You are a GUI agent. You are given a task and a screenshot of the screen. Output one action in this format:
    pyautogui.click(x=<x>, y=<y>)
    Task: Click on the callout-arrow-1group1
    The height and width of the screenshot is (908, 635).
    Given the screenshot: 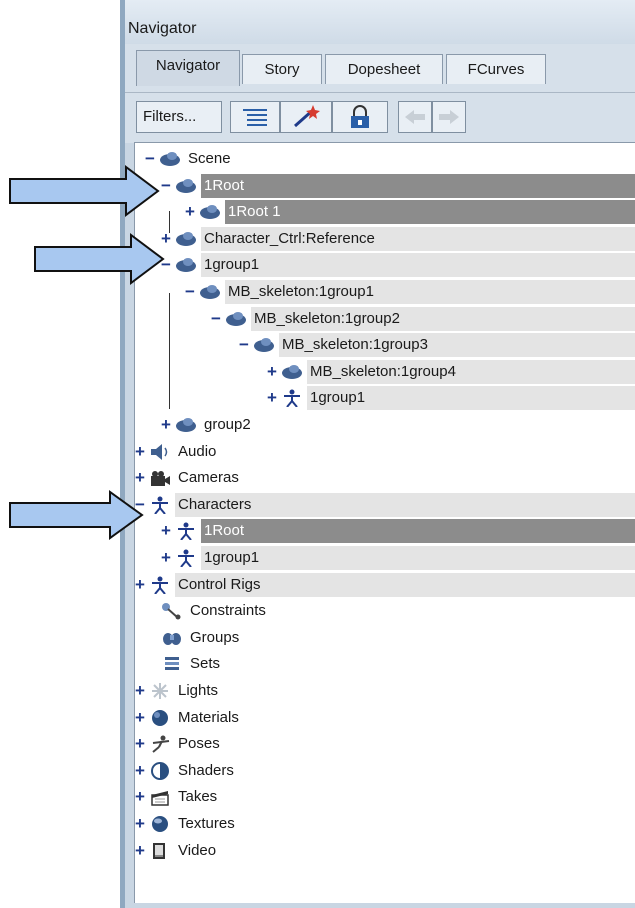 What is the action you would take?
    pyautogui.click(x=99, y=259)
    